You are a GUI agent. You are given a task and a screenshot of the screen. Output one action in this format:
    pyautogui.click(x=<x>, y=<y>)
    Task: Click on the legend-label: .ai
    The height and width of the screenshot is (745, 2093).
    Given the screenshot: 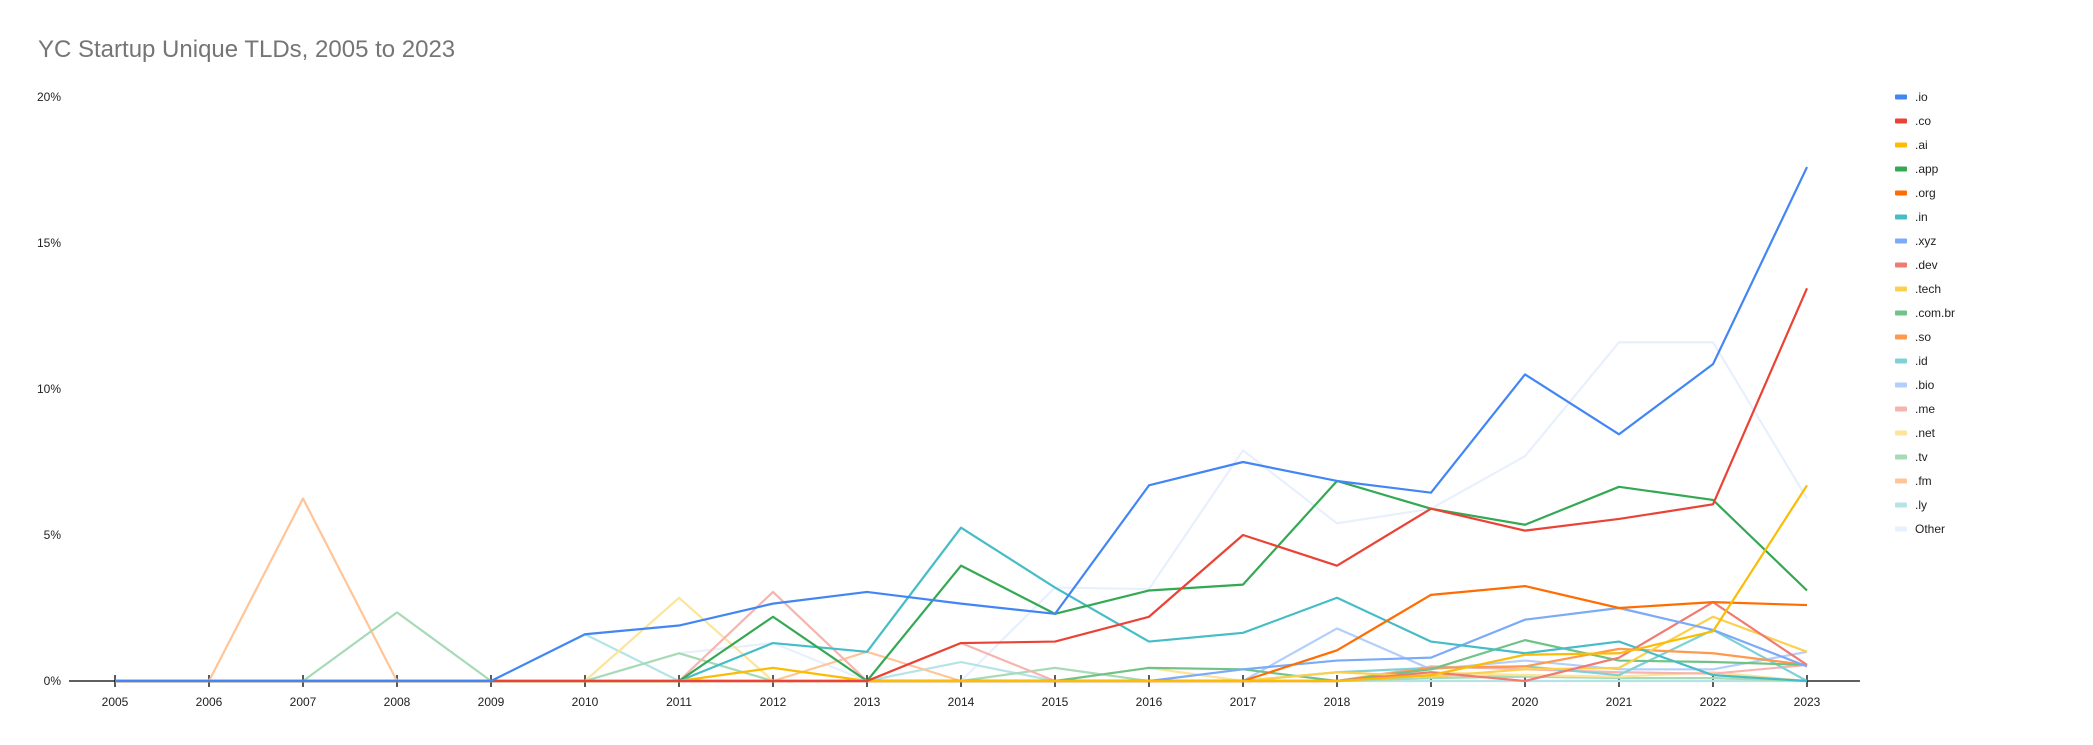 What is the action you would take?
    pyautogui.click(x=1921, y=145)
    